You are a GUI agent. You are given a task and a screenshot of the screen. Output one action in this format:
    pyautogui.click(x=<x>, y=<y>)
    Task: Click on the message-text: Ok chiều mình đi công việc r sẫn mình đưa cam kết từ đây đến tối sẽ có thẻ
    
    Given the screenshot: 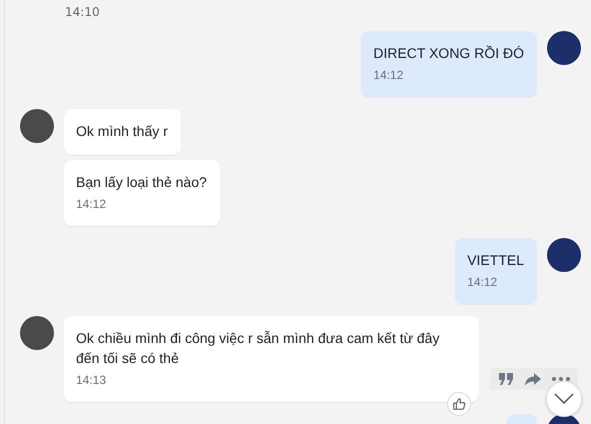 What is the action you would take?
    pyautogui.click(x=258, y=348)
    